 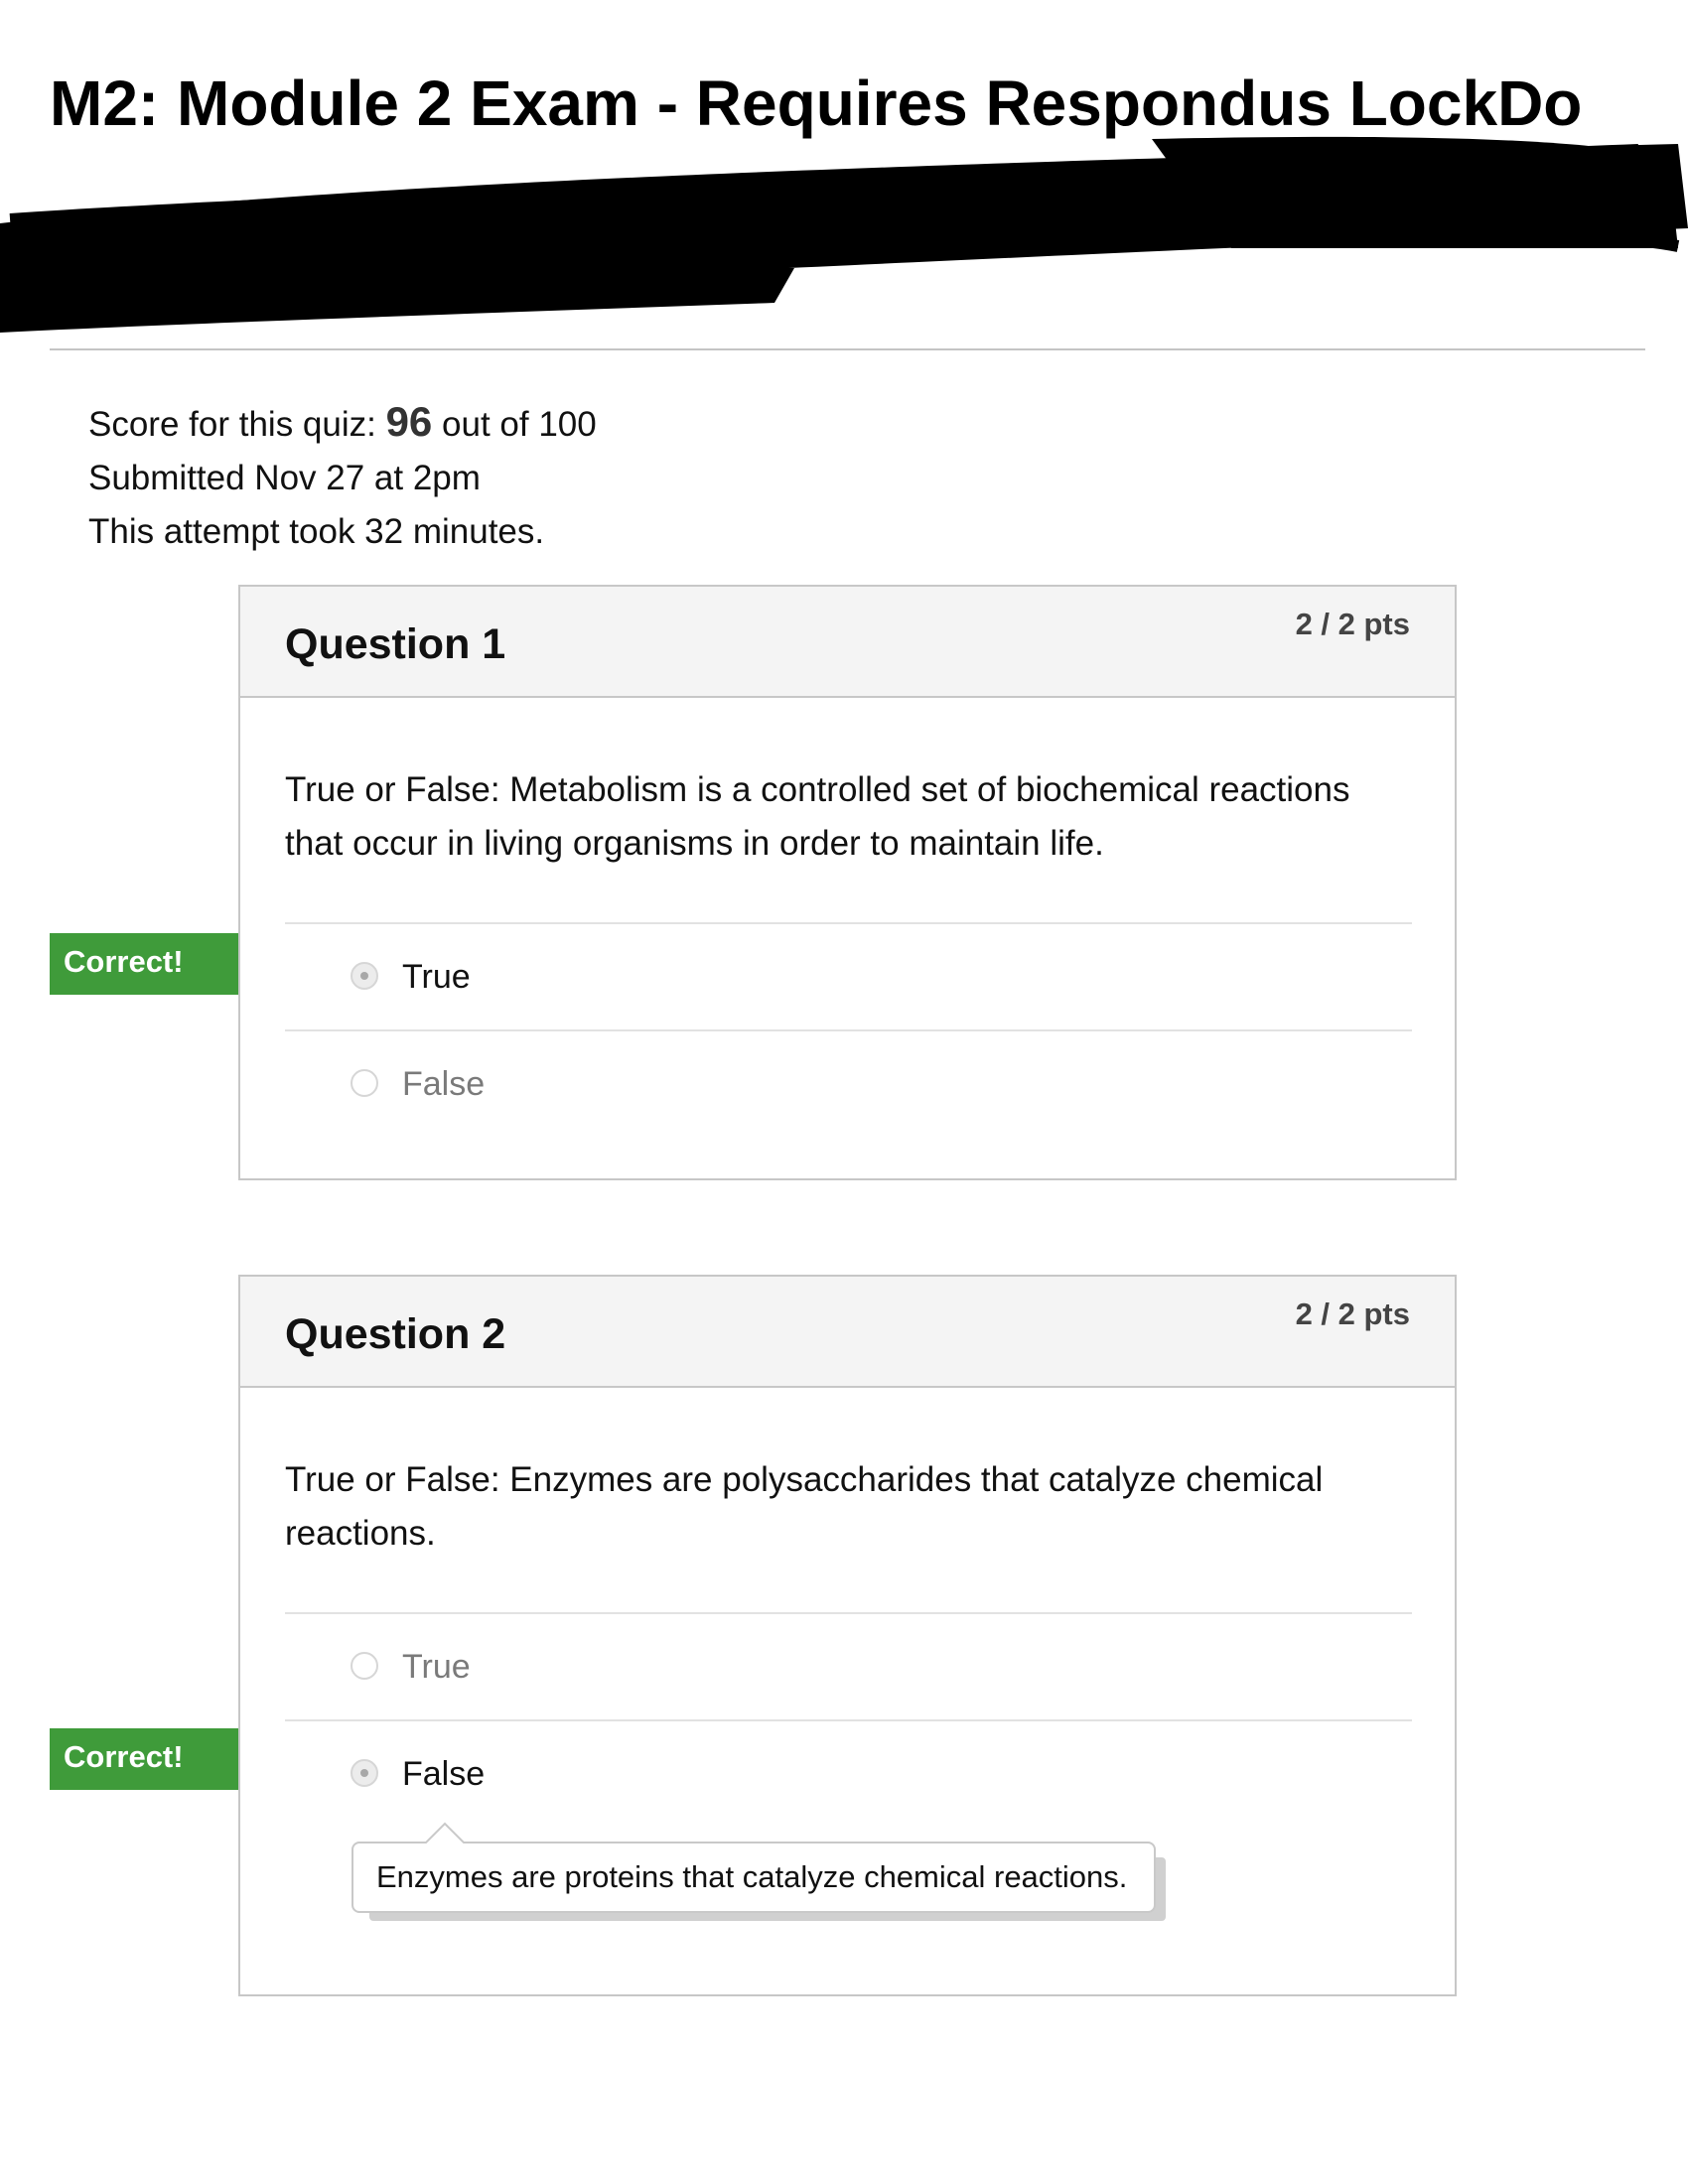 I want to click on score-total: out of 100, so click(x=514, y=424).